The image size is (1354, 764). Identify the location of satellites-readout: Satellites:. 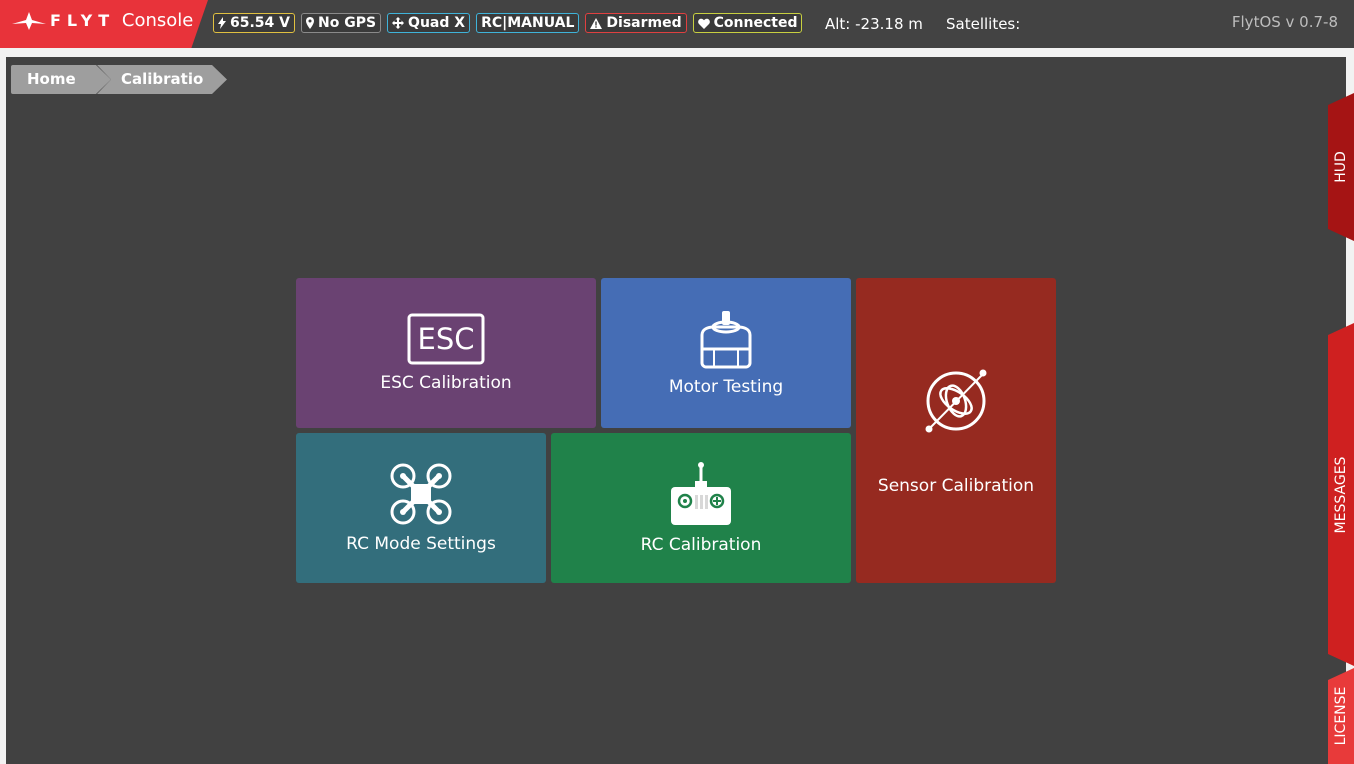
(983, 24).